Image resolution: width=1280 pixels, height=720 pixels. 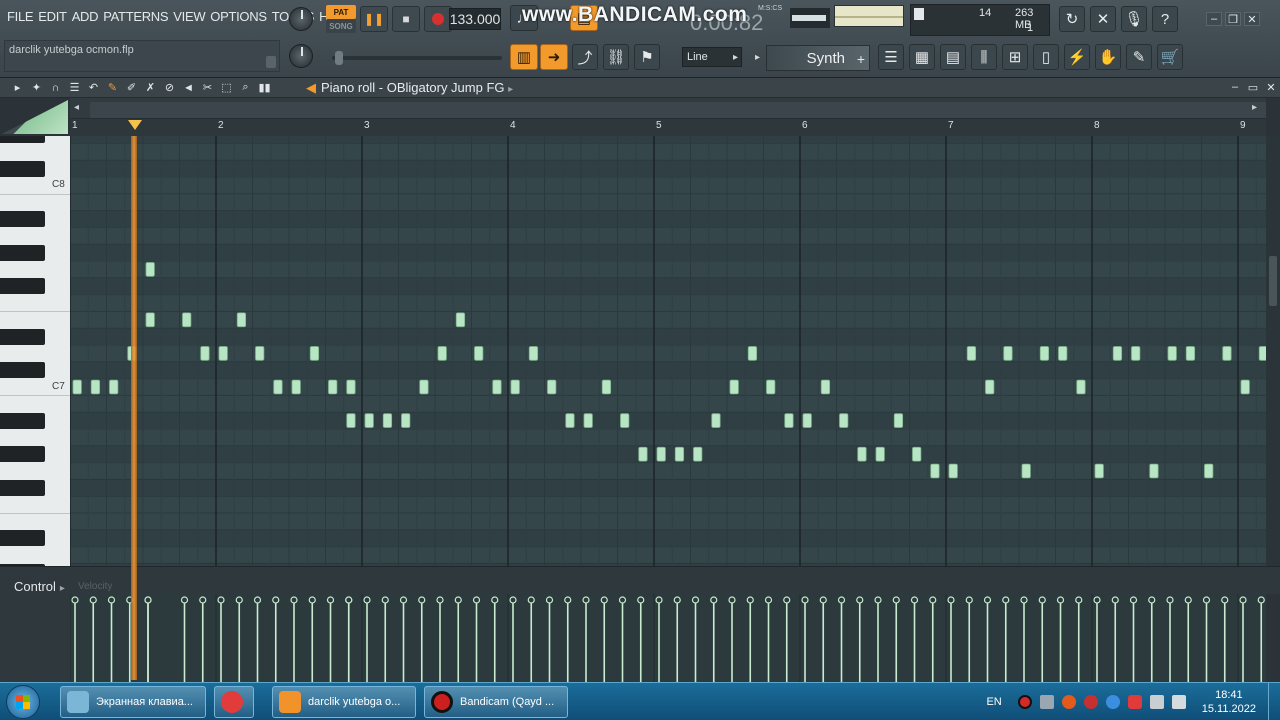 I want to click on shield-tray-icon, so click(x=1090, y=702).